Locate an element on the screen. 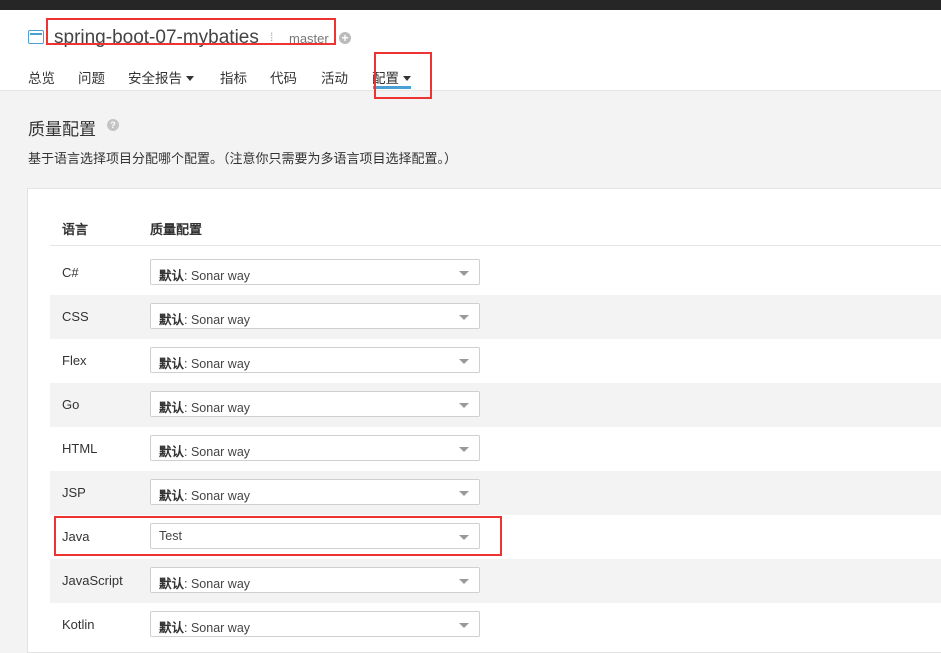 The width and height of the screenshot is (941, 653). table-row: JSP 默认: Sonar way is located at coordinates (495, 493).